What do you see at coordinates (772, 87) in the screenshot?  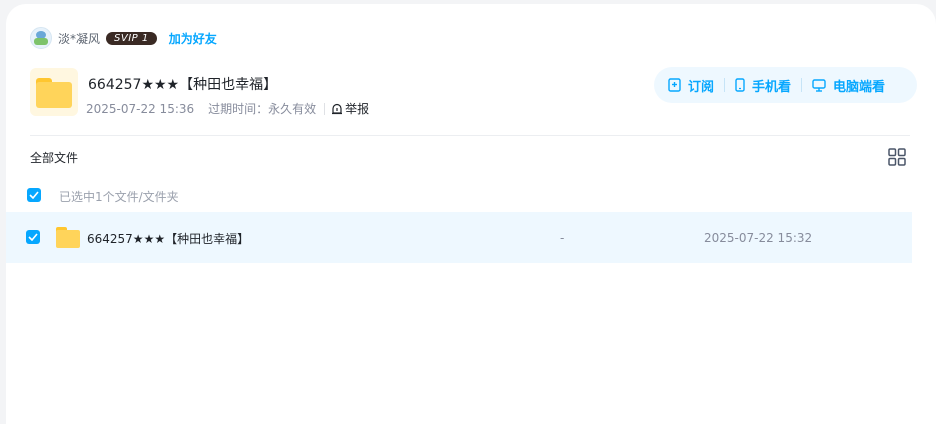 I see `mobile-view-label: 手机看` at bounding box center [772, 87].